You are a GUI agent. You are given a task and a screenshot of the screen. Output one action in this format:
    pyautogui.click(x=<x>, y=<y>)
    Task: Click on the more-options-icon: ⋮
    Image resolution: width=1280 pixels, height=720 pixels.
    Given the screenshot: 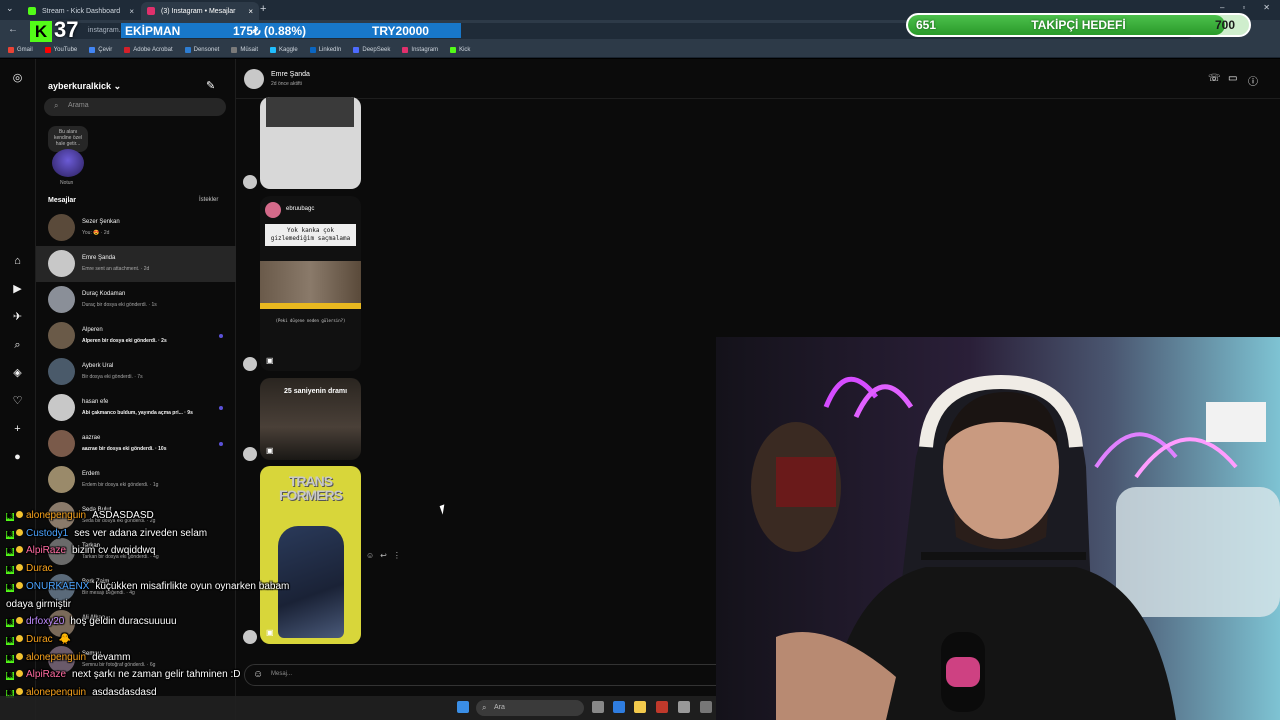 What is the action you would take?
    pyautogui.click(x=397, y=555)
    